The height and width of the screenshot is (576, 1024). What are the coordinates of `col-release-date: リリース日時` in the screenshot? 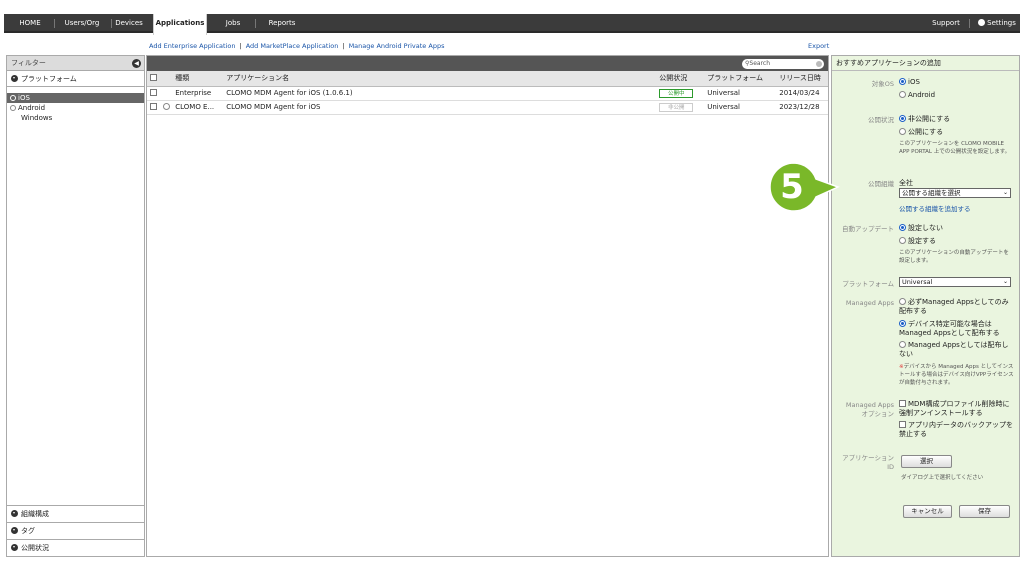 It's located at (802, 79).